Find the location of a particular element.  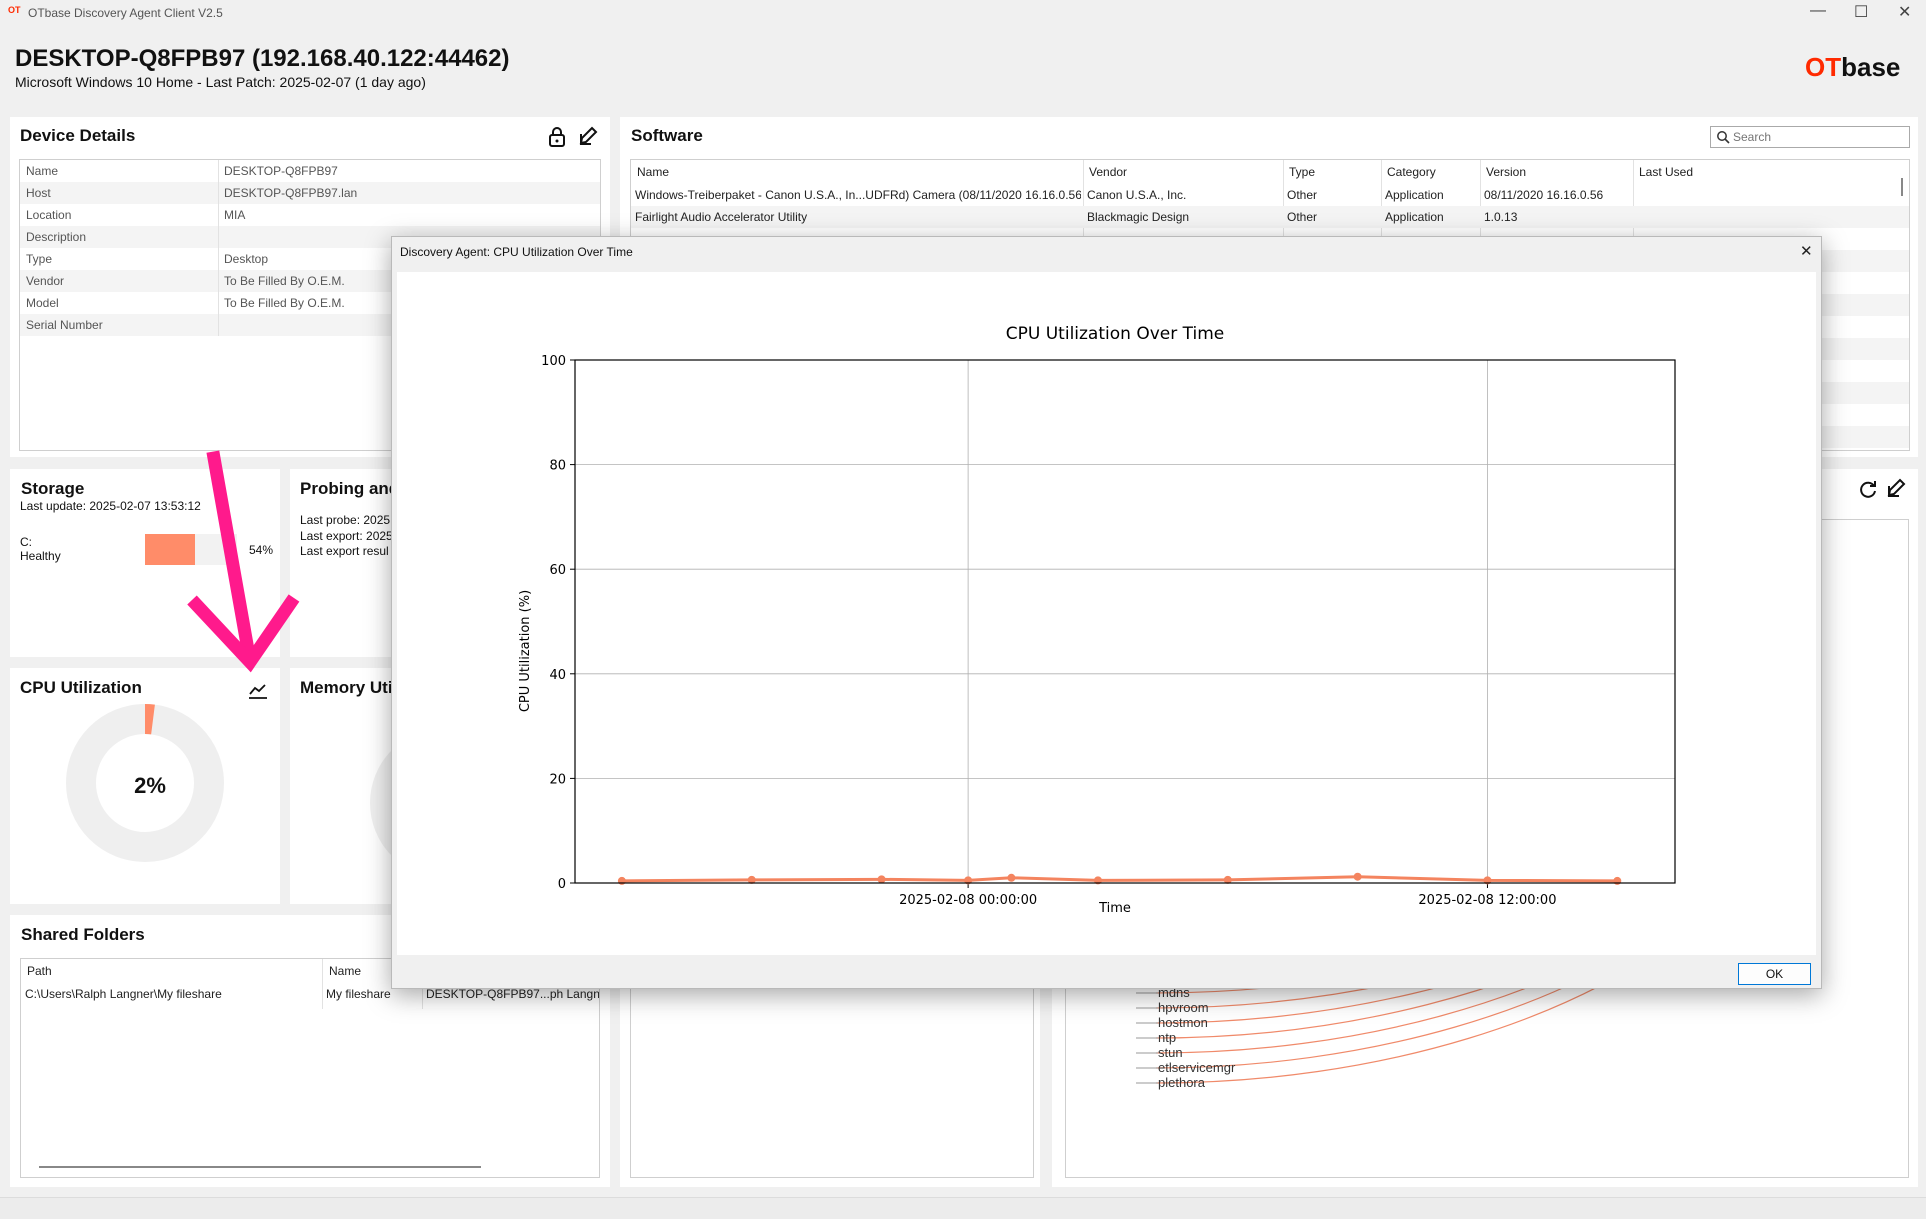

otbase-logo: OTbase is located at coordinates (1852, 67).